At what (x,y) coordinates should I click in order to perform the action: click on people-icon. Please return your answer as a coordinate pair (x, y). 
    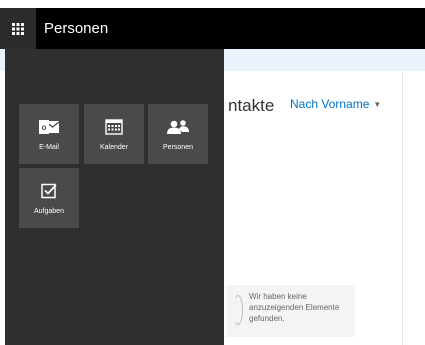
    Looking at the image, I should click on (178, 127).